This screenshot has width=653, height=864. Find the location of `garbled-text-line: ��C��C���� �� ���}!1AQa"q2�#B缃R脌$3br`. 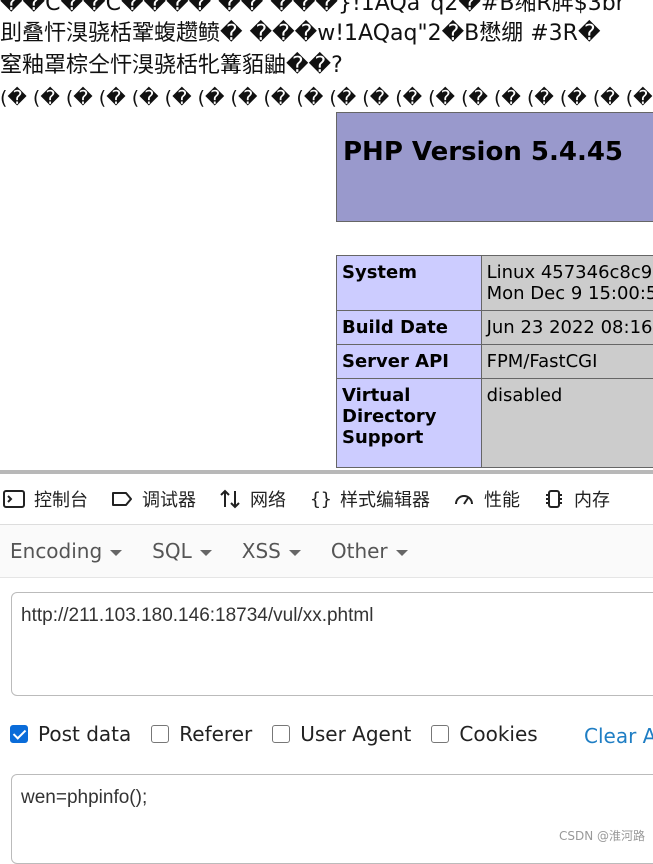

garbled-text-line: ��C��C���� �� ���}!1AQa"q2�#B缃R脌$3br is located at coordinates (312, 9).